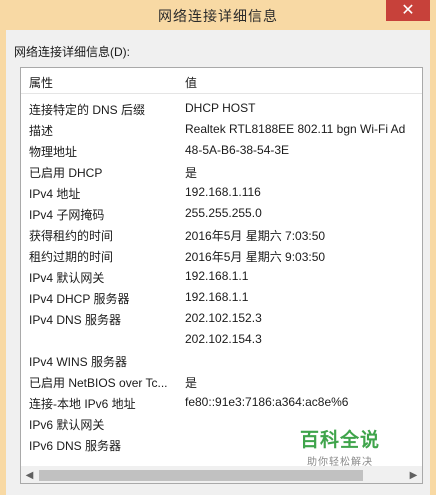 This screenshot has height=495, width=436. What do you see at coordinates (79, 299) in the screenshot?
I see `property-name: IPv4 DHCP 服务器` at bounding box center [79, 299].